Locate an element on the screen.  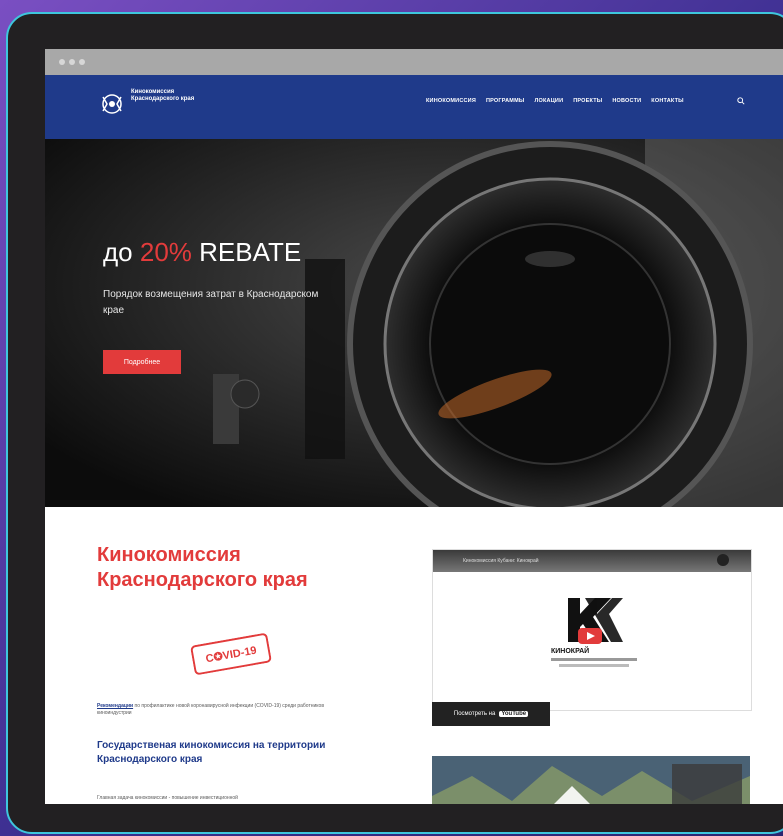
covid-stamp: C✪VID-19 is located at coordinates (231, 653).